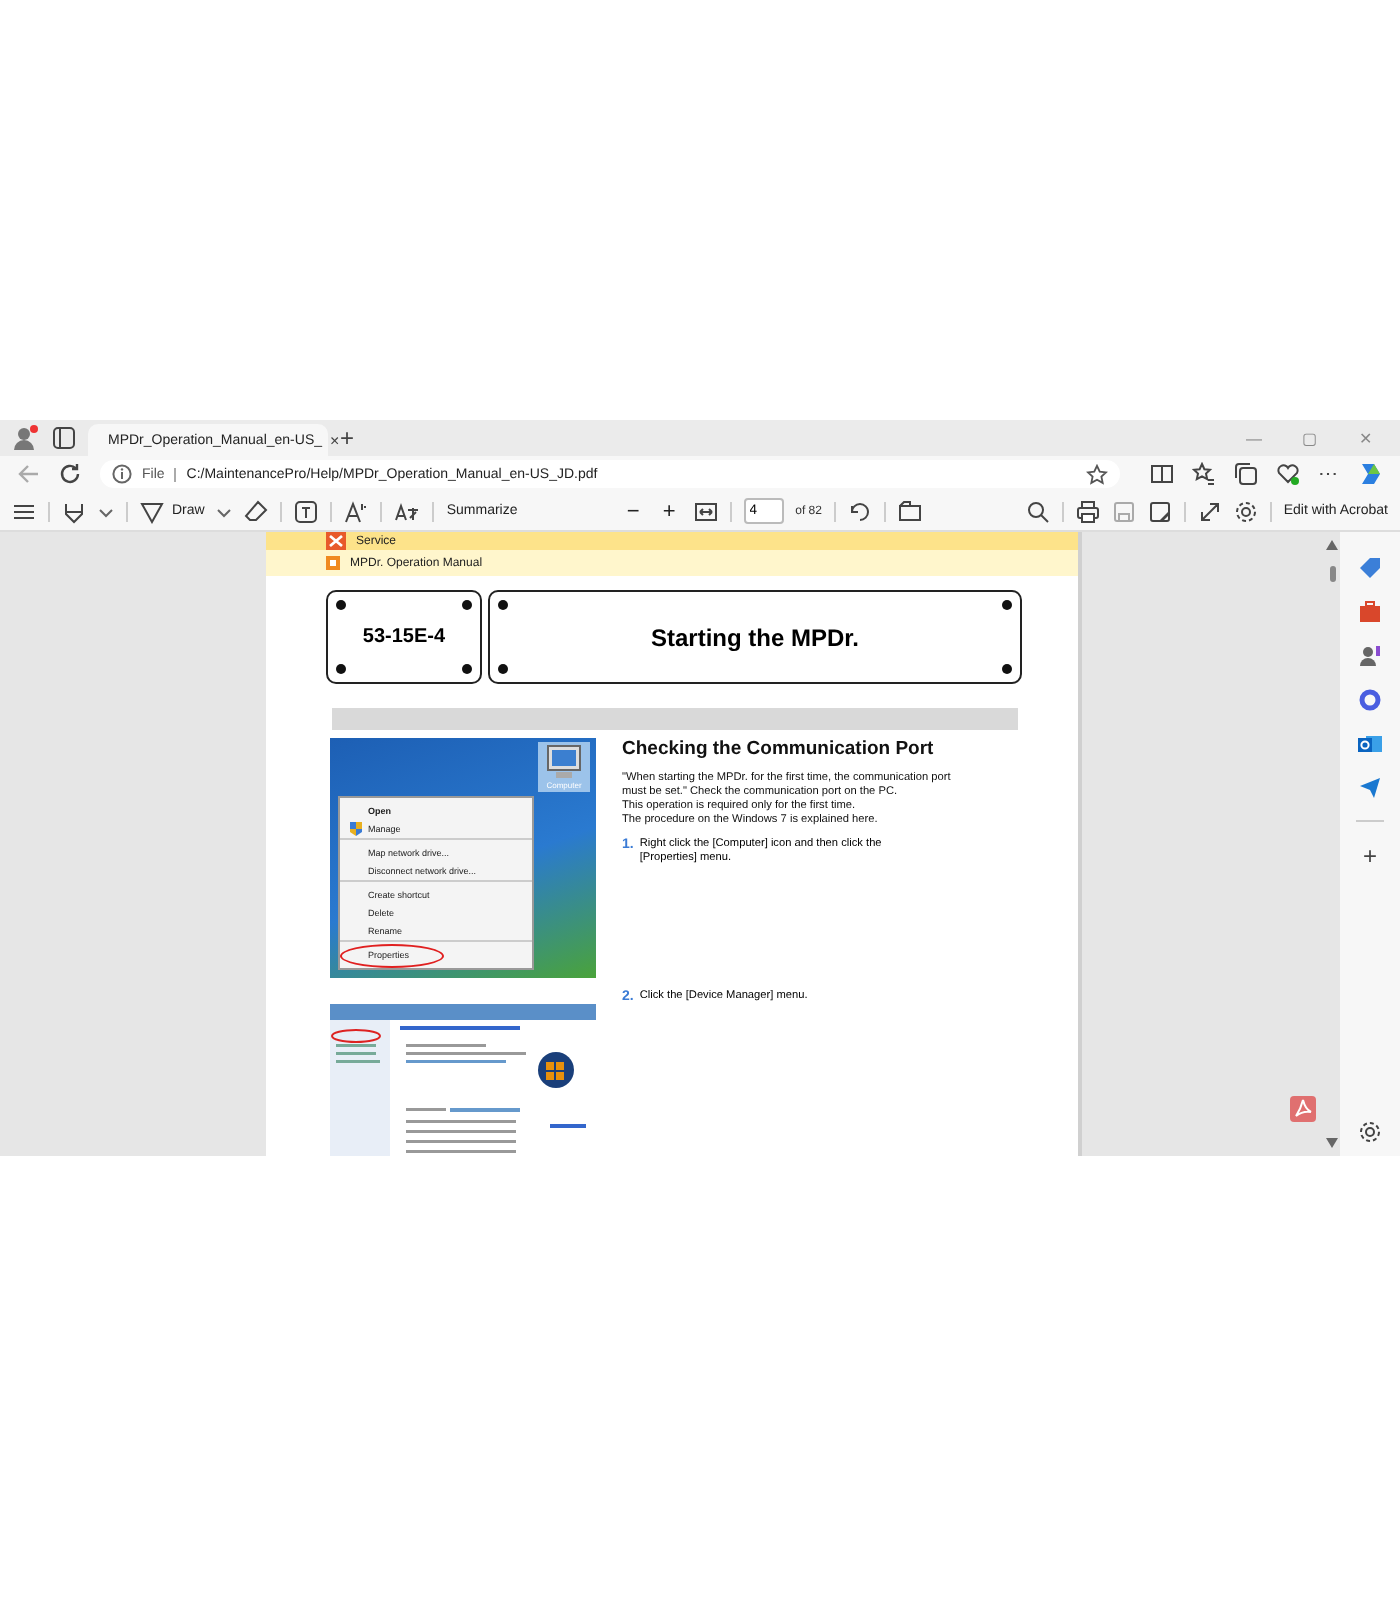 Image resolution: width=1400 pixels, height=1600 pixels. Describe the element at coordinates (1369, 856) in the screenshot. I see `add-button: +` at that location.